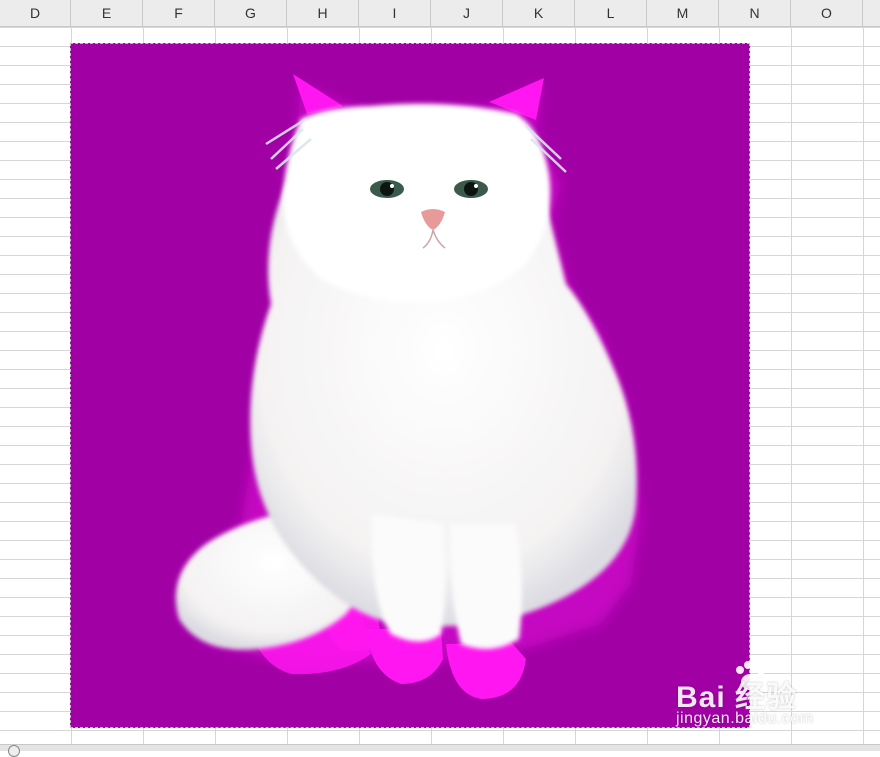 This screenshot has width=880, height=757. What do you see at coordinates (392, 186) in the screenshot?
I see `left-eye-highlight` at bounding box center [392, 186].